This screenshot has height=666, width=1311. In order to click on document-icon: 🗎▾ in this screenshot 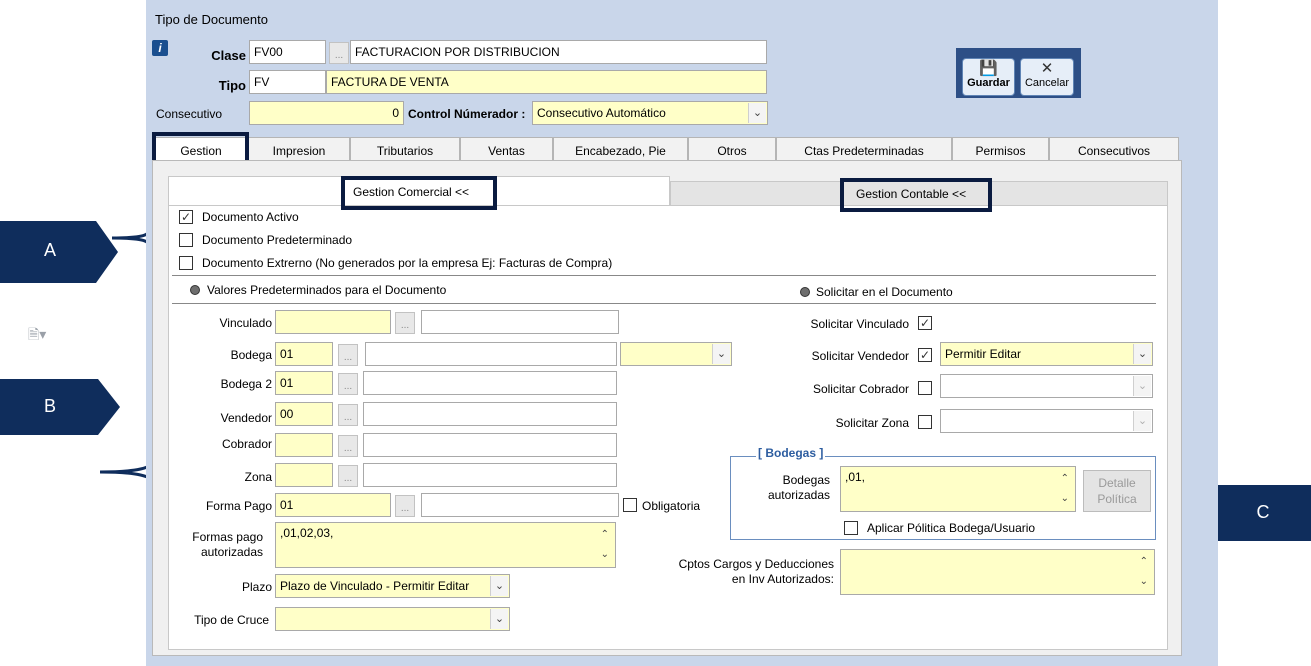, I will do `click(37, 334)`.